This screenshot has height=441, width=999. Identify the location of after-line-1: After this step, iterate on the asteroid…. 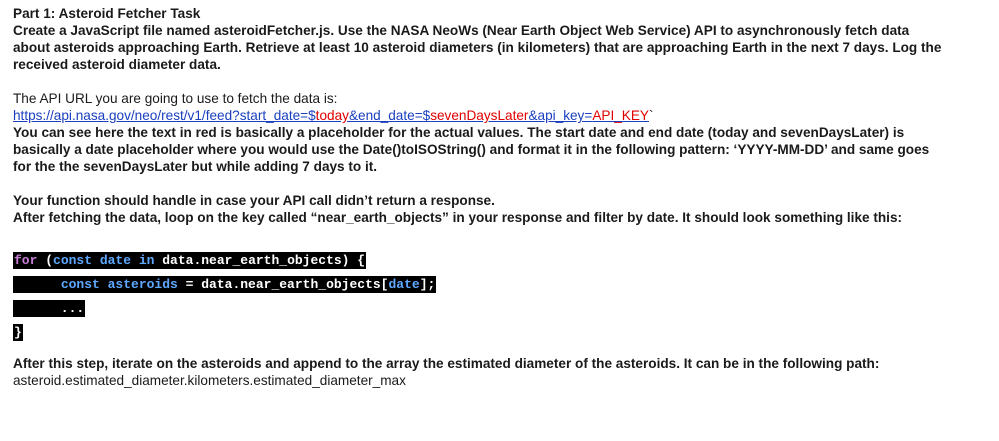
(446, 363).